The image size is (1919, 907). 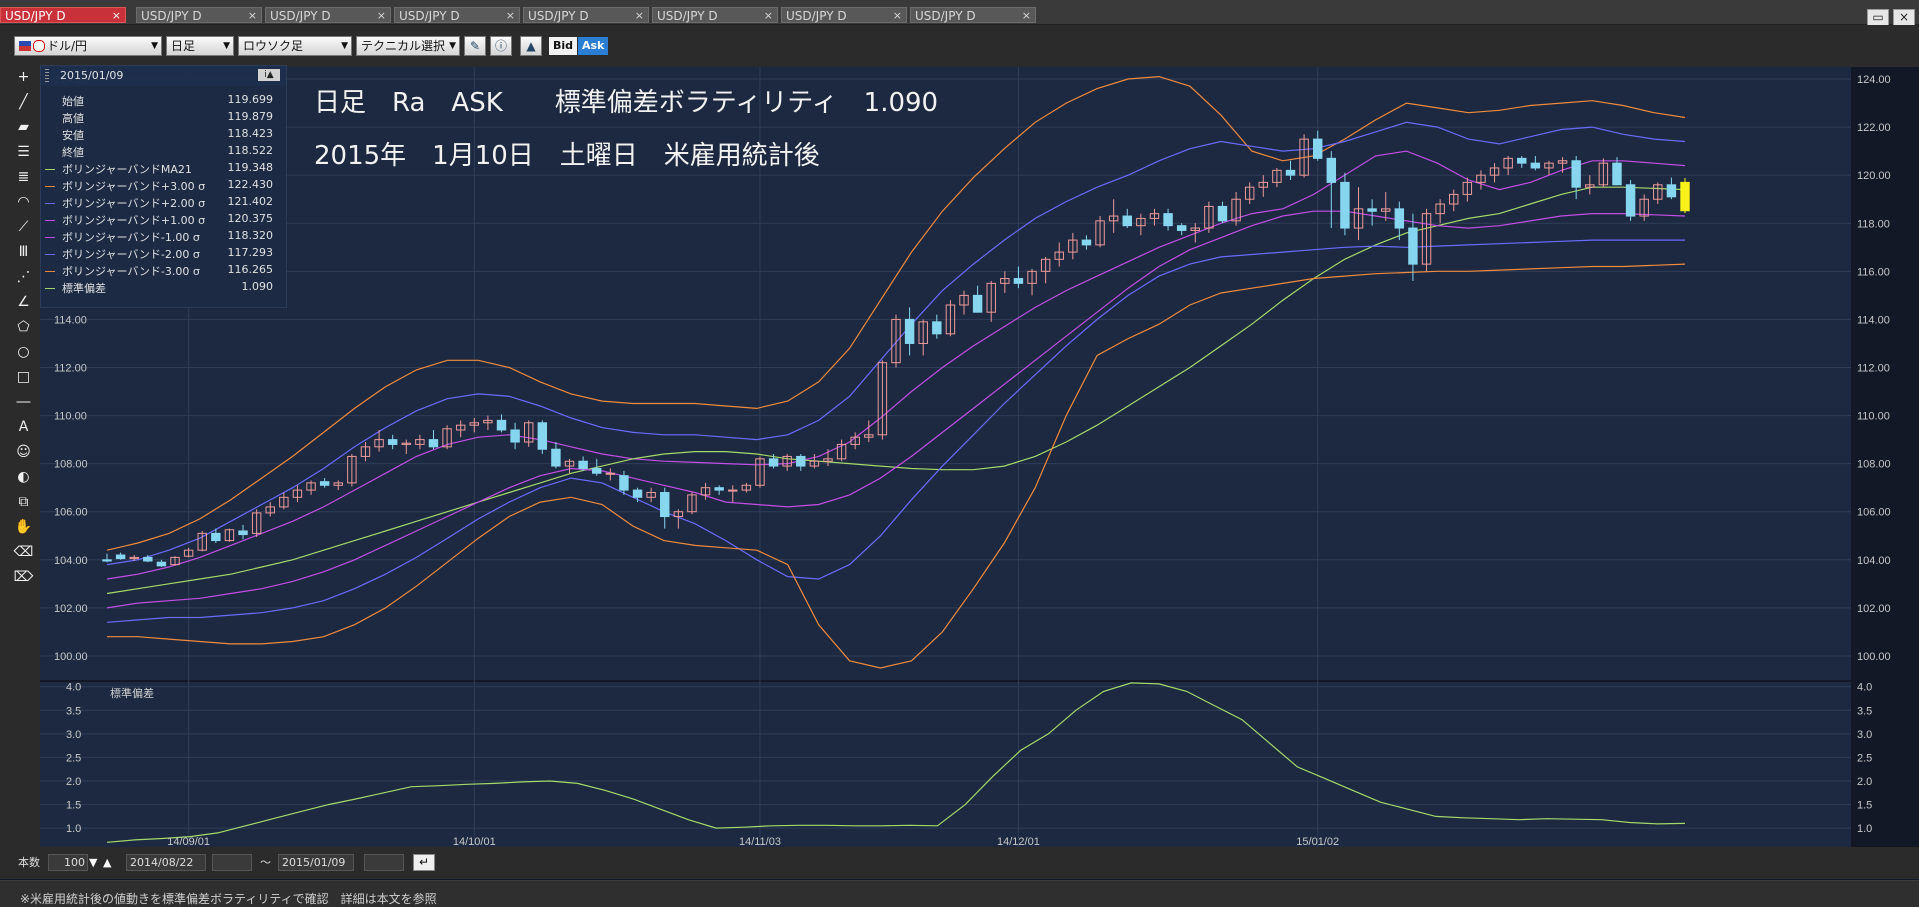 I want to click on drag-handle-icon, so click(x=47, y=76).